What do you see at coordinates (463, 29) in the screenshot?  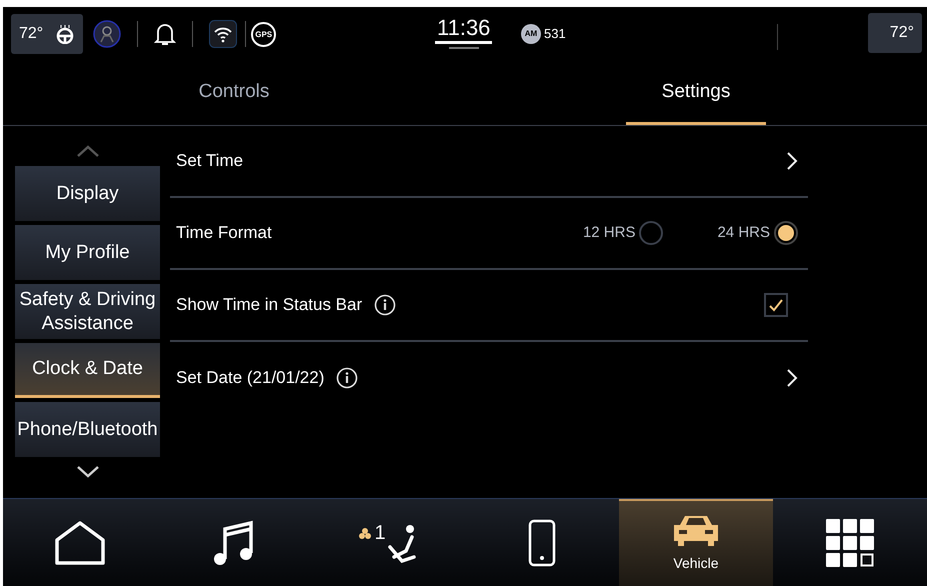 I see `clock-time: 11:36` at bounding box center [463, 29].